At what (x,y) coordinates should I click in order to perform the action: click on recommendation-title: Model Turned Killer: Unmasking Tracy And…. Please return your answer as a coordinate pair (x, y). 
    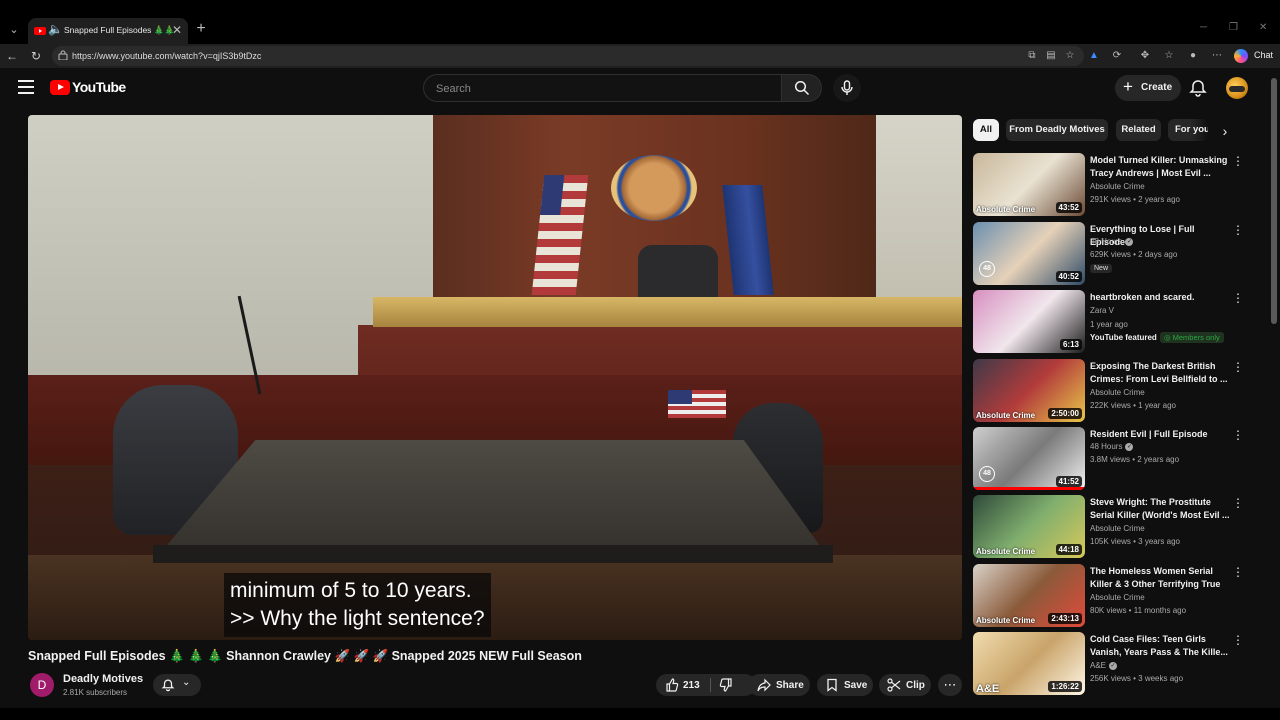
    Looking at the image, I should click on (1160, 167).